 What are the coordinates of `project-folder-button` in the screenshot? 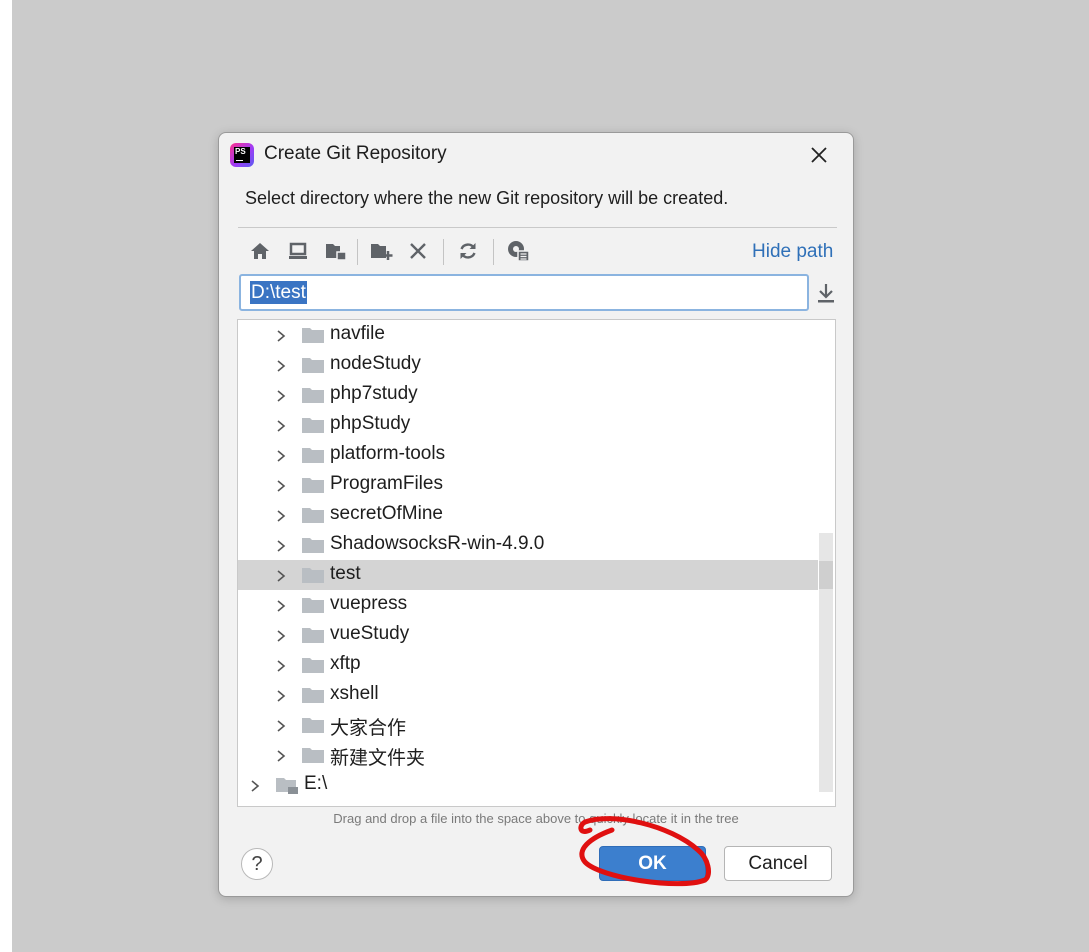 It's located at (336, 251).